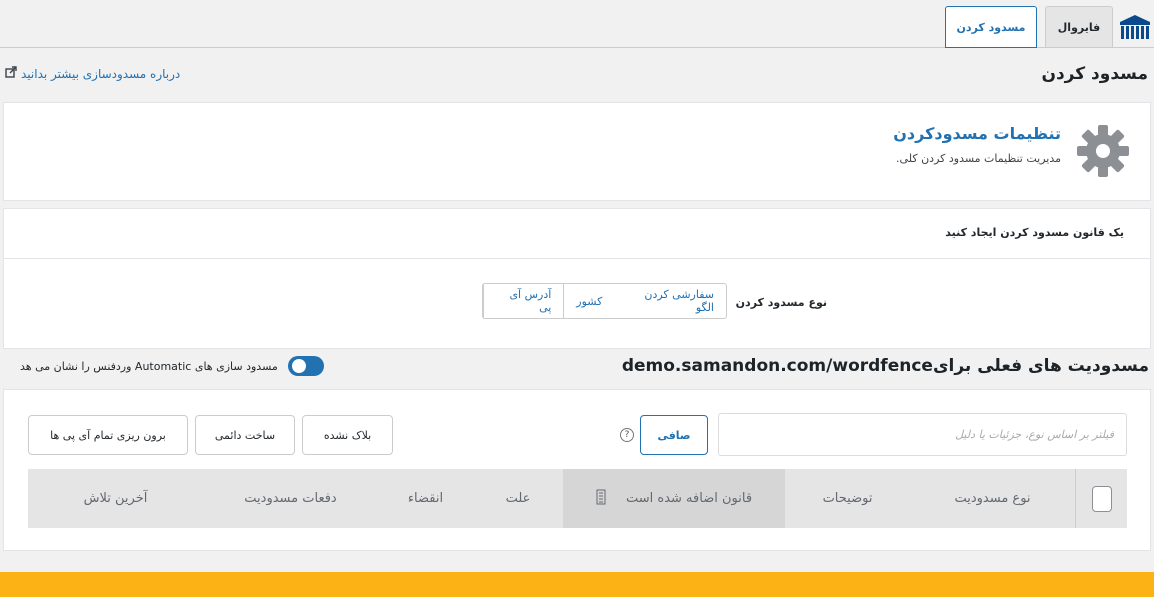 This screenshot has height=597, width=1154. What do you see at coordinates (777, 366) in the screenshot?
I see `site-url: demo.samandon.com/wordfence` at bounding box center [777, 366].